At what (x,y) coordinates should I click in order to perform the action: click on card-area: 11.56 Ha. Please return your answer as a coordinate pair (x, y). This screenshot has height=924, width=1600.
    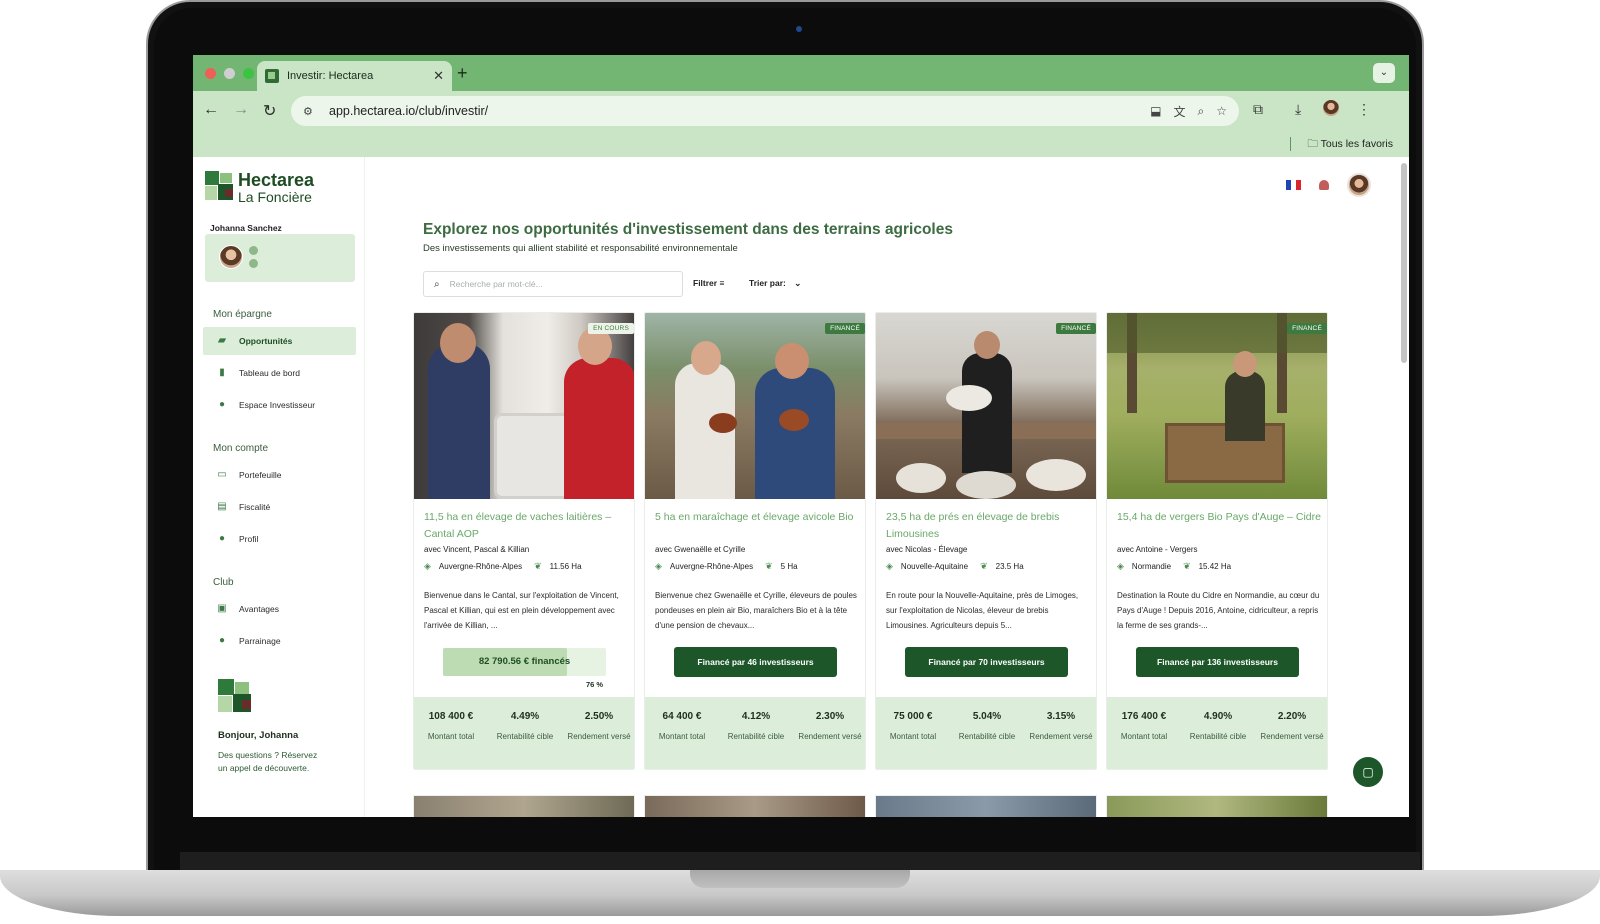
    Looking at the image, I should click on (565, 566).